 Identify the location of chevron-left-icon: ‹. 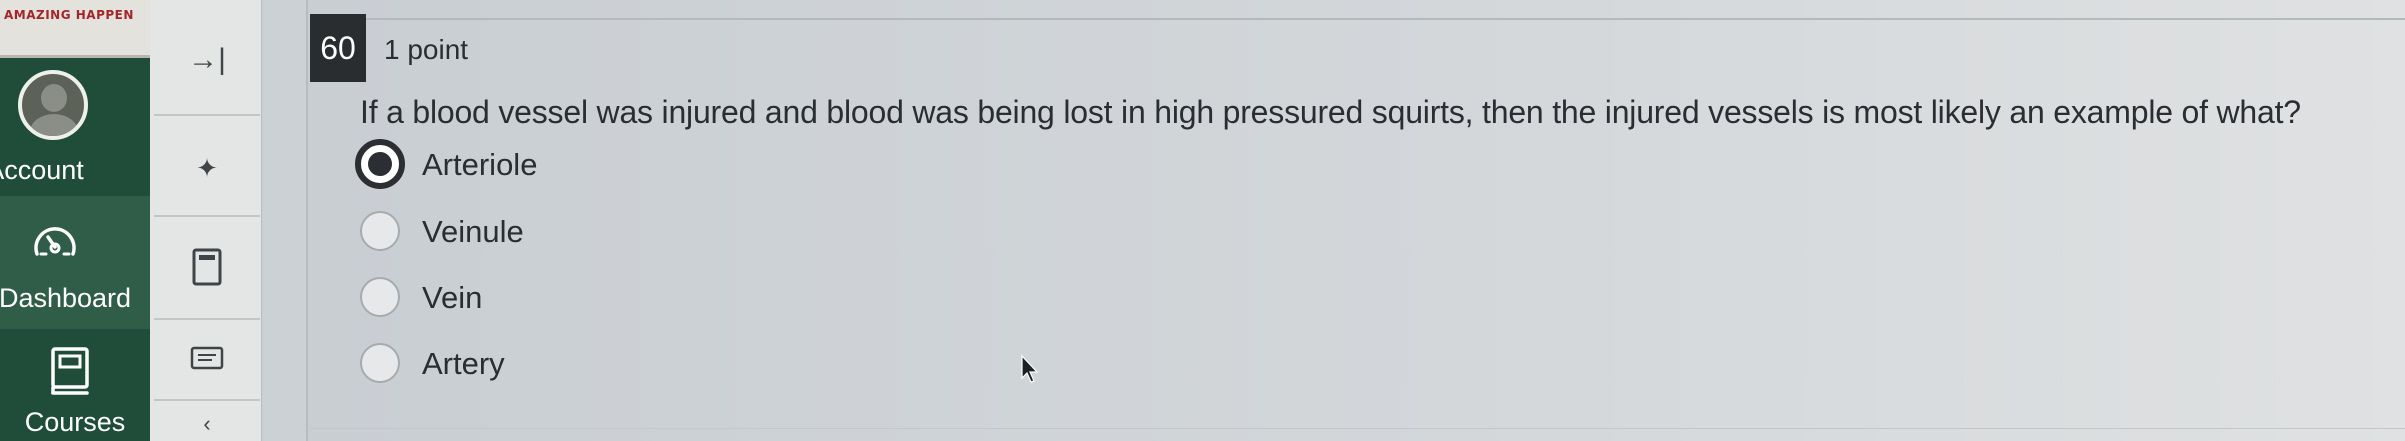
(207, 423).